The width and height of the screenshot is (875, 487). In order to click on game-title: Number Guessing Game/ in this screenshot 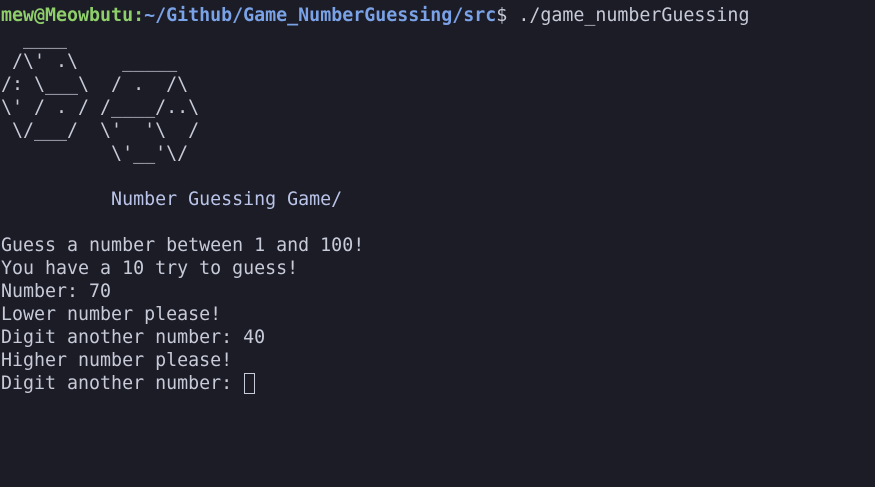, I will do `click(172, 199)`.